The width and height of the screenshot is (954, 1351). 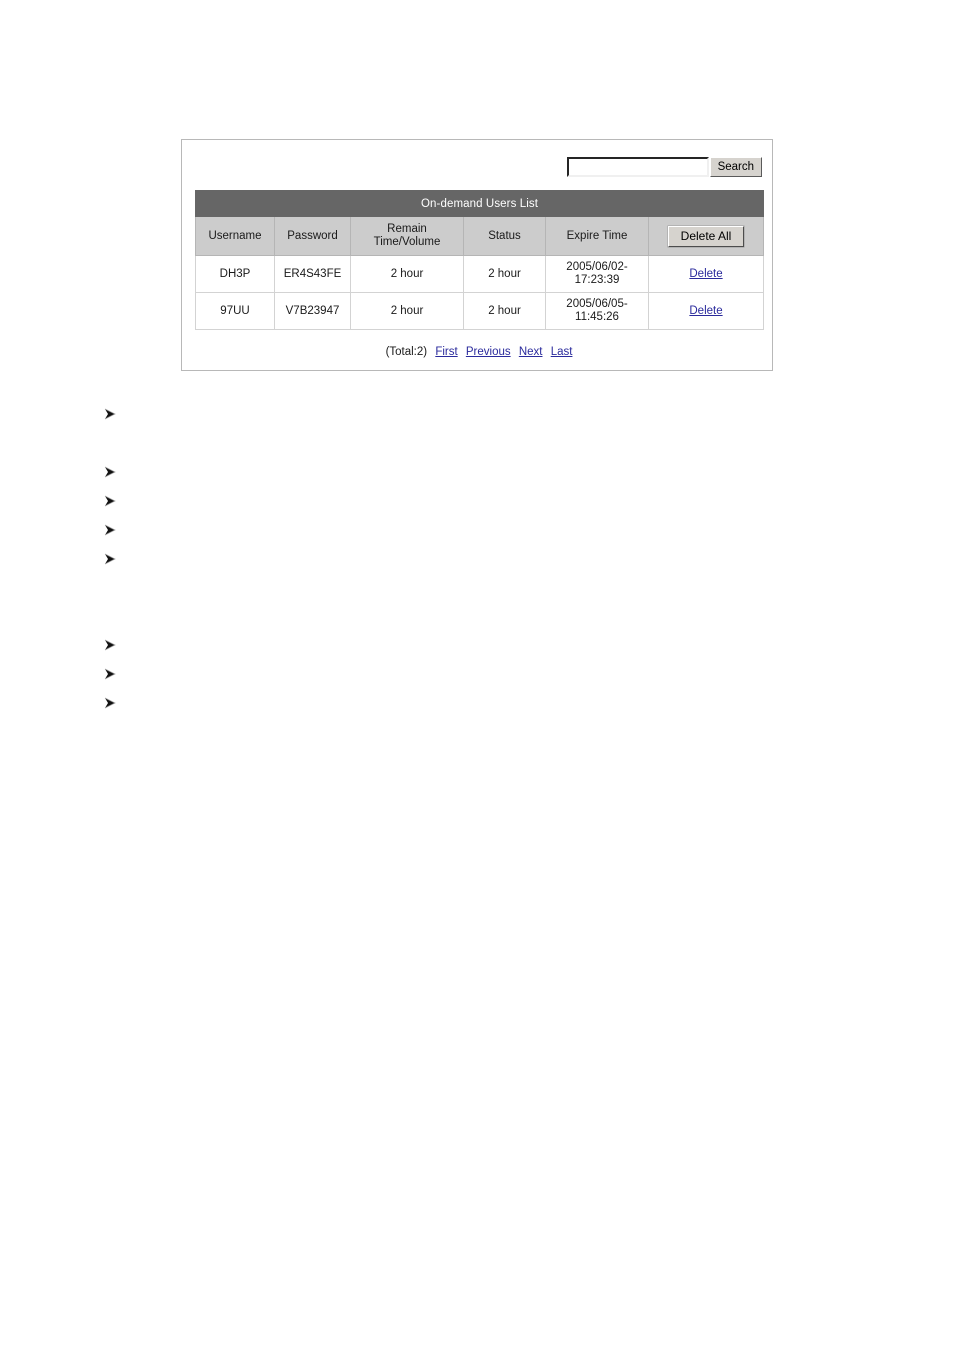 I want to click on table-title: On-demand Users List, so click(x=479, y=203).